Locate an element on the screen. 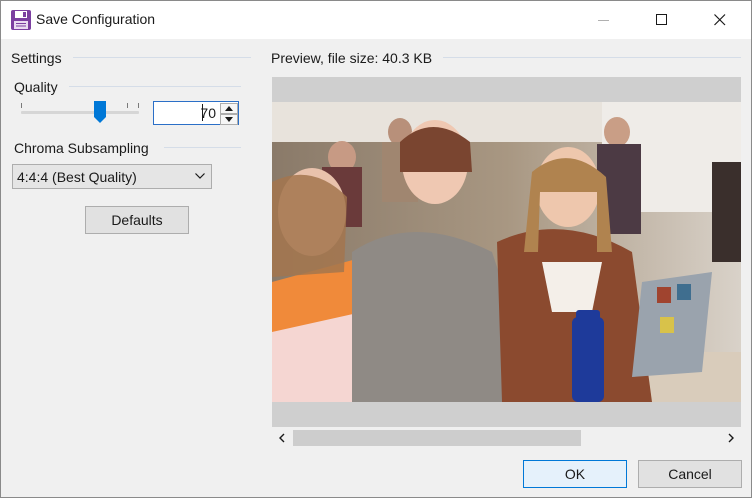 The height and width of the screenshot is (498, 752). chroma-subsampling-select: 4:4:4 (Best Quality) is located at coordinates (112, 176).